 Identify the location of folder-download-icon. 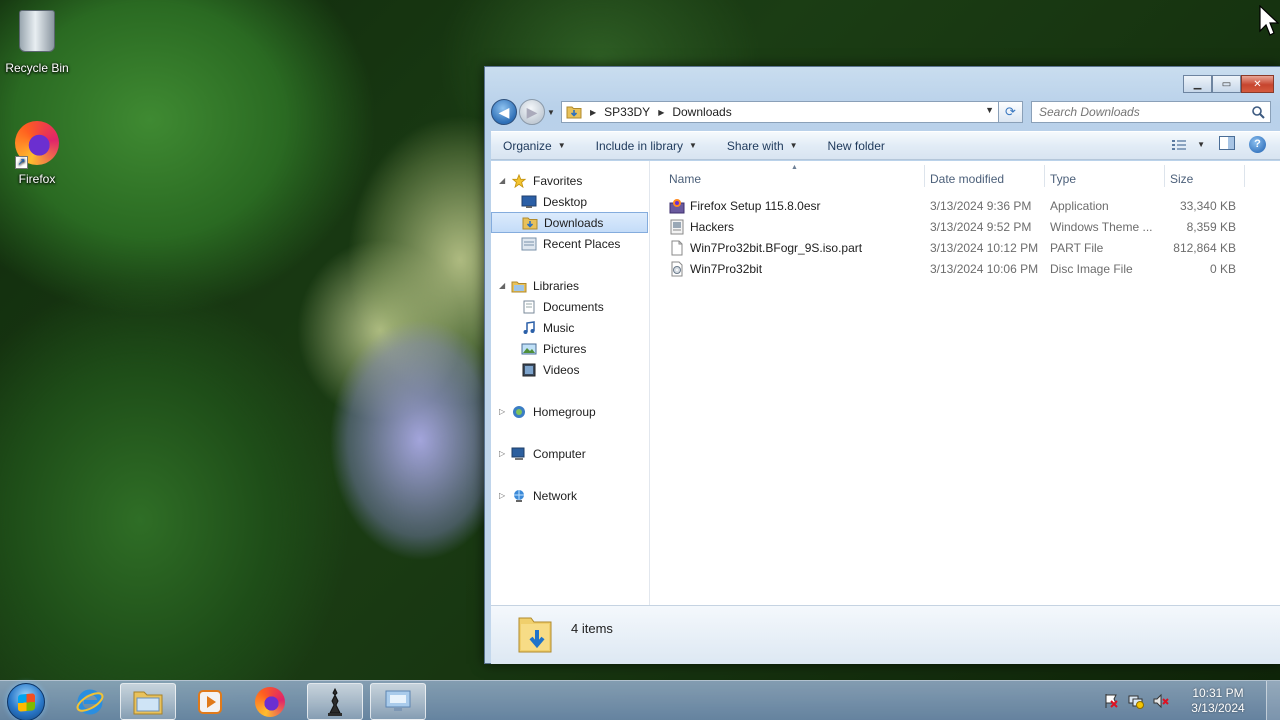
(574, 112).